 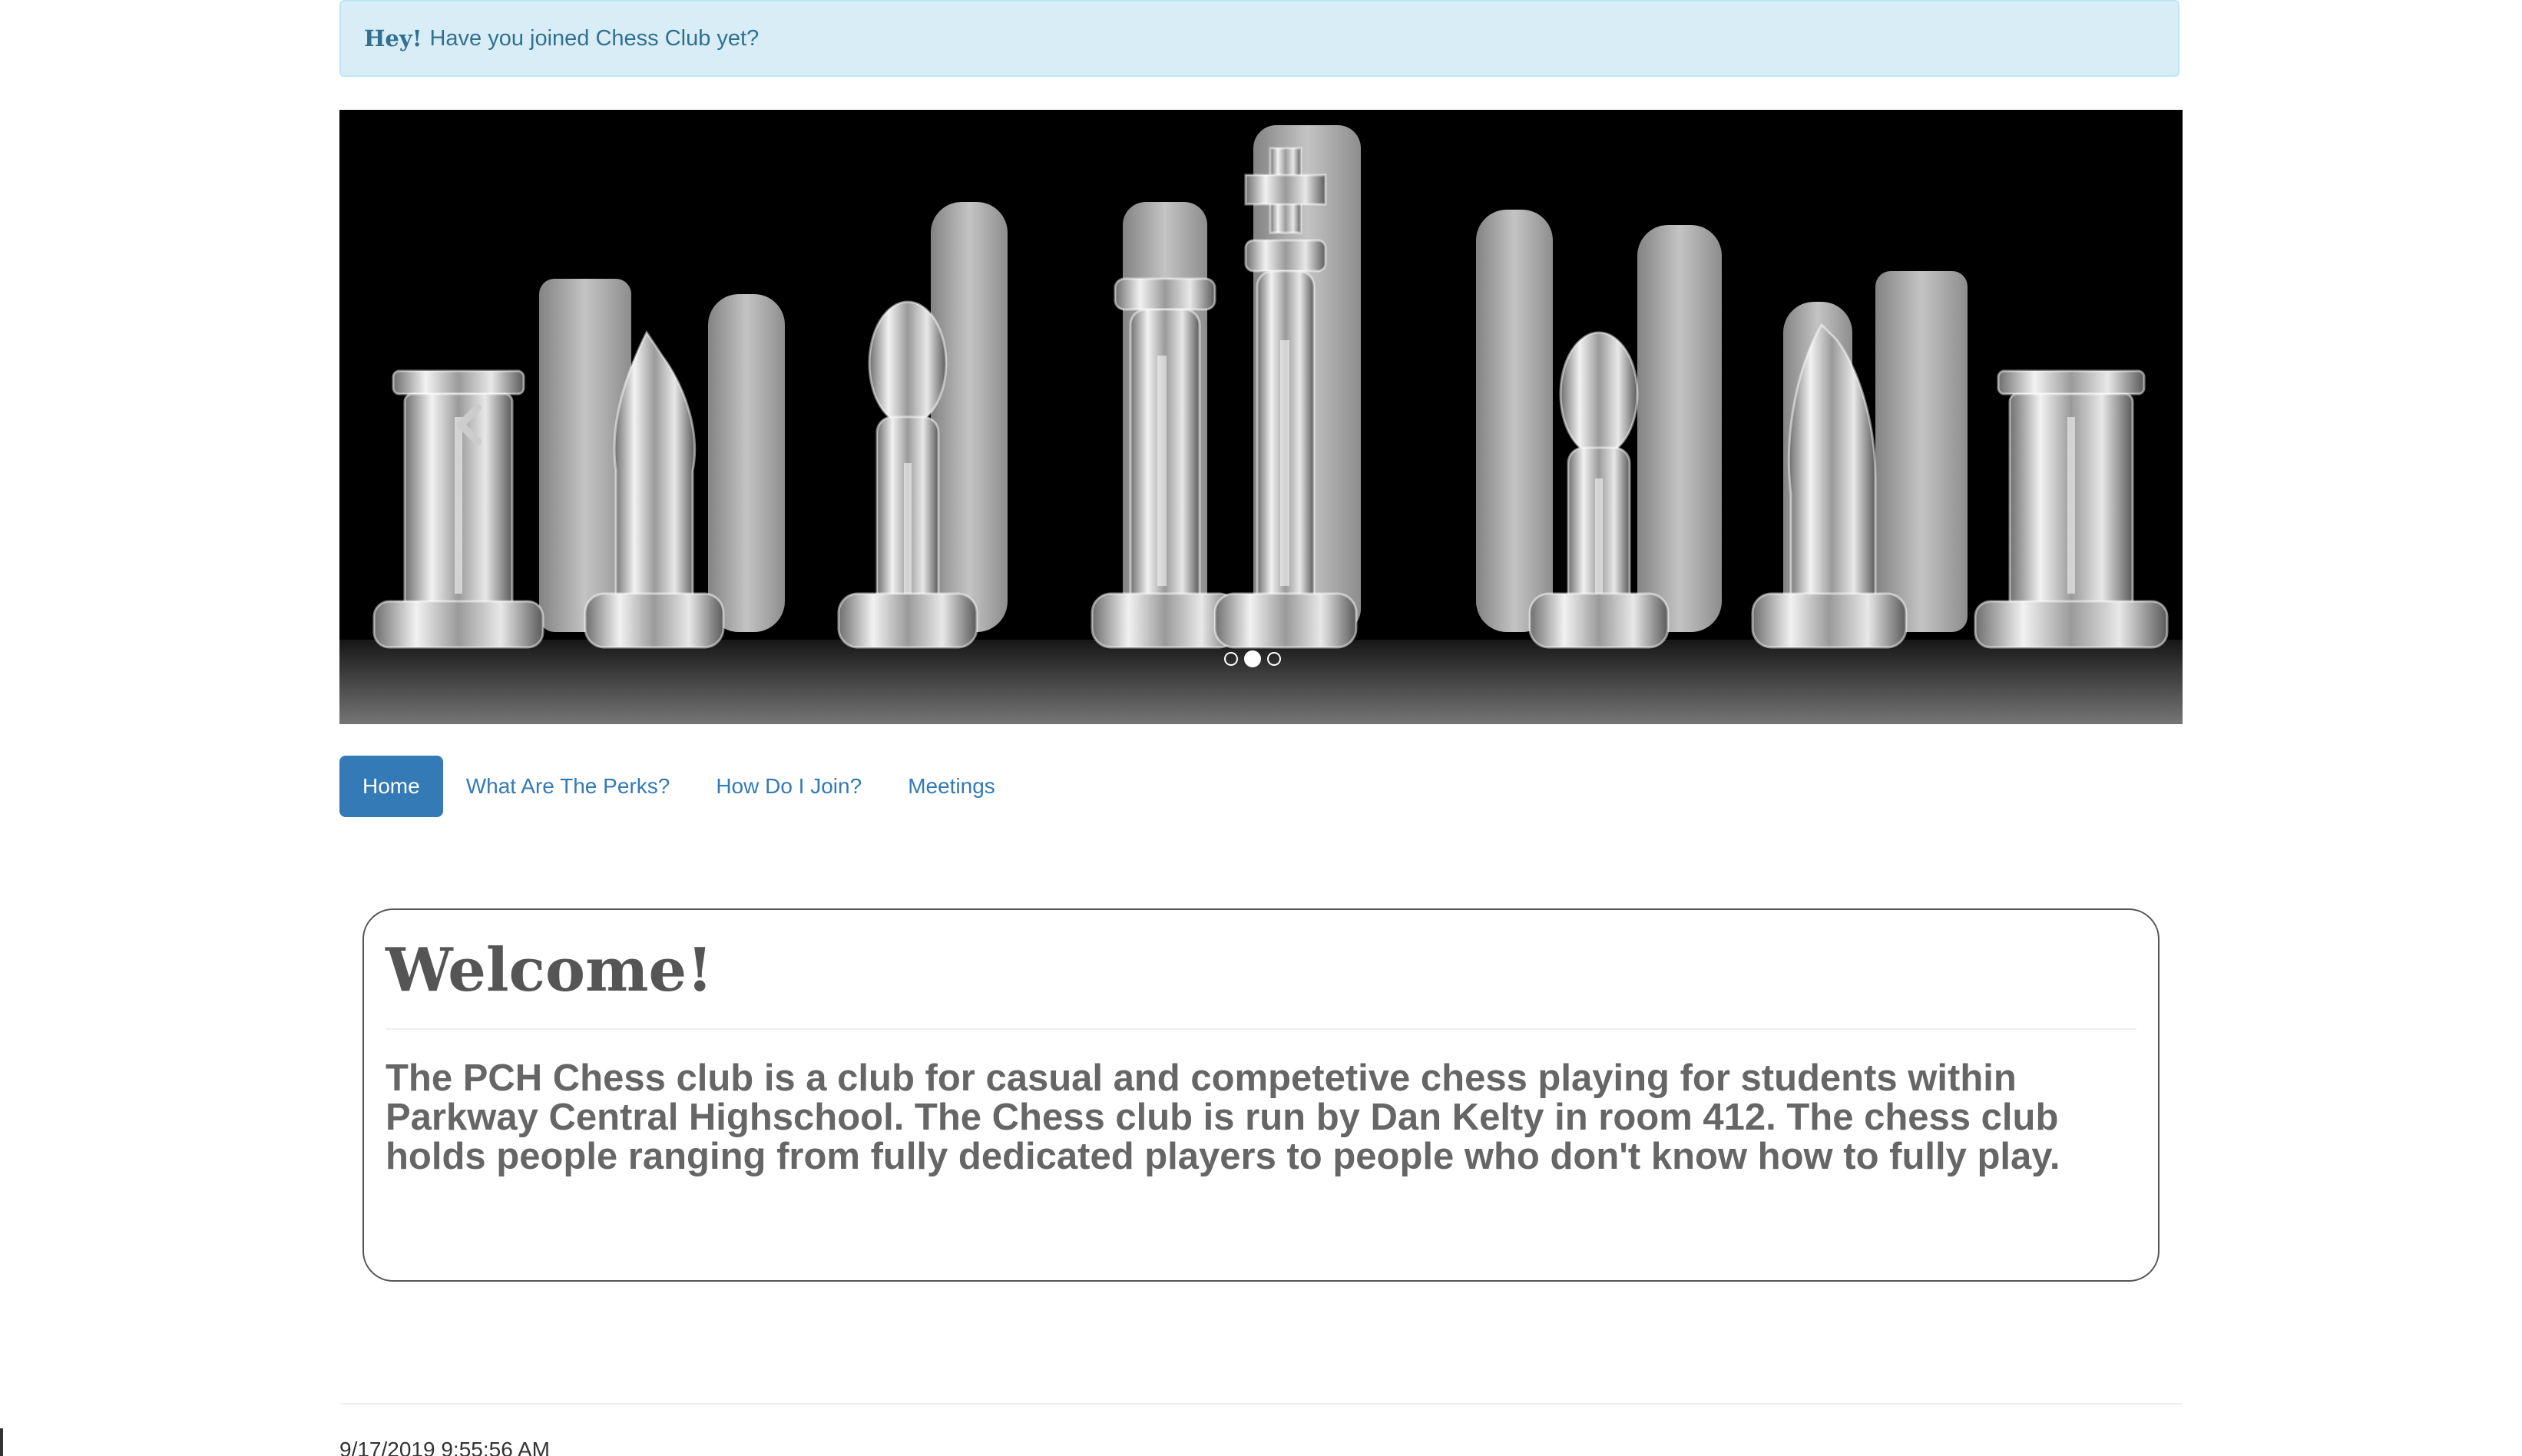 I want to click on carousel-indicators, so click(x=1252, y=658).